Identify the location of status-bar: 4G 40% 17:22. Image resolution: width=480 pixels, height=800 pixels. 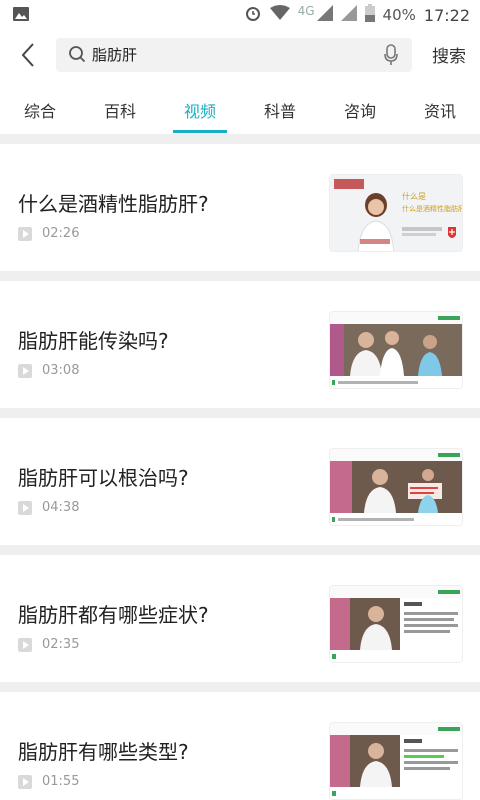
(240, 15).